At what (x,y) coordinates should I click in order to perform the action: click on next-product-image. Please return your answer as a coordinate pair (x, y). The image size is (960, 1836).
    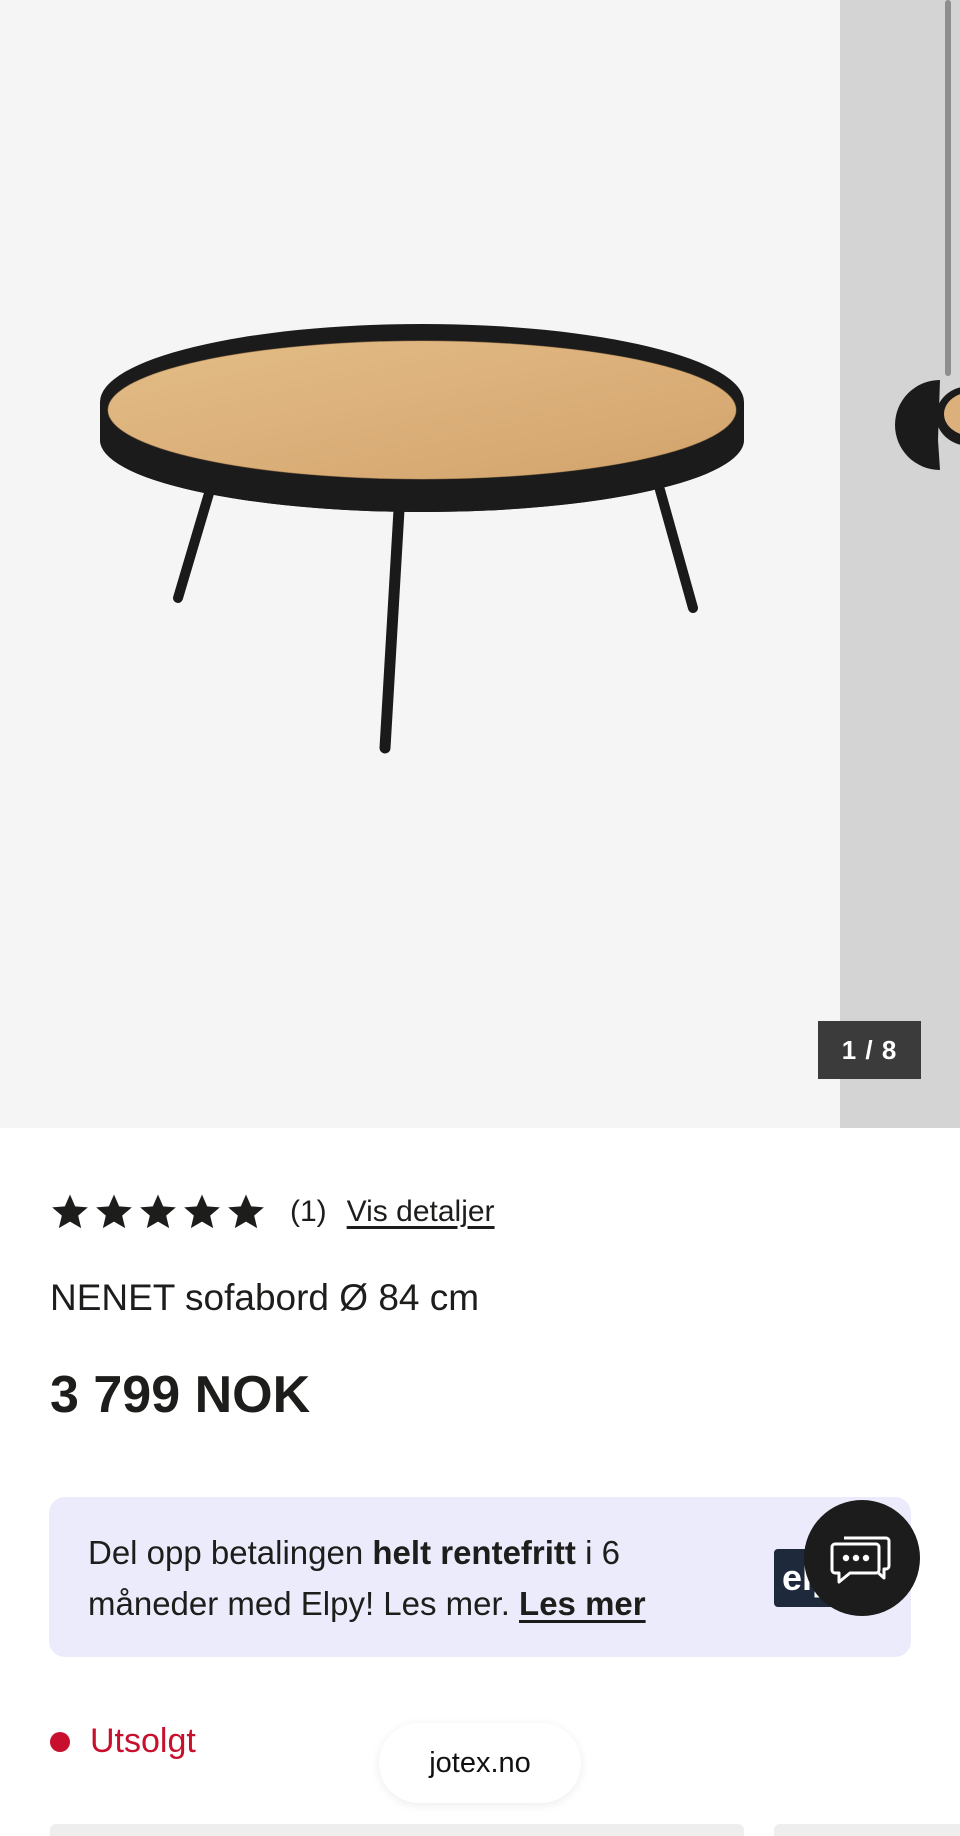
    Looking at the image, I should click on (900, 564).